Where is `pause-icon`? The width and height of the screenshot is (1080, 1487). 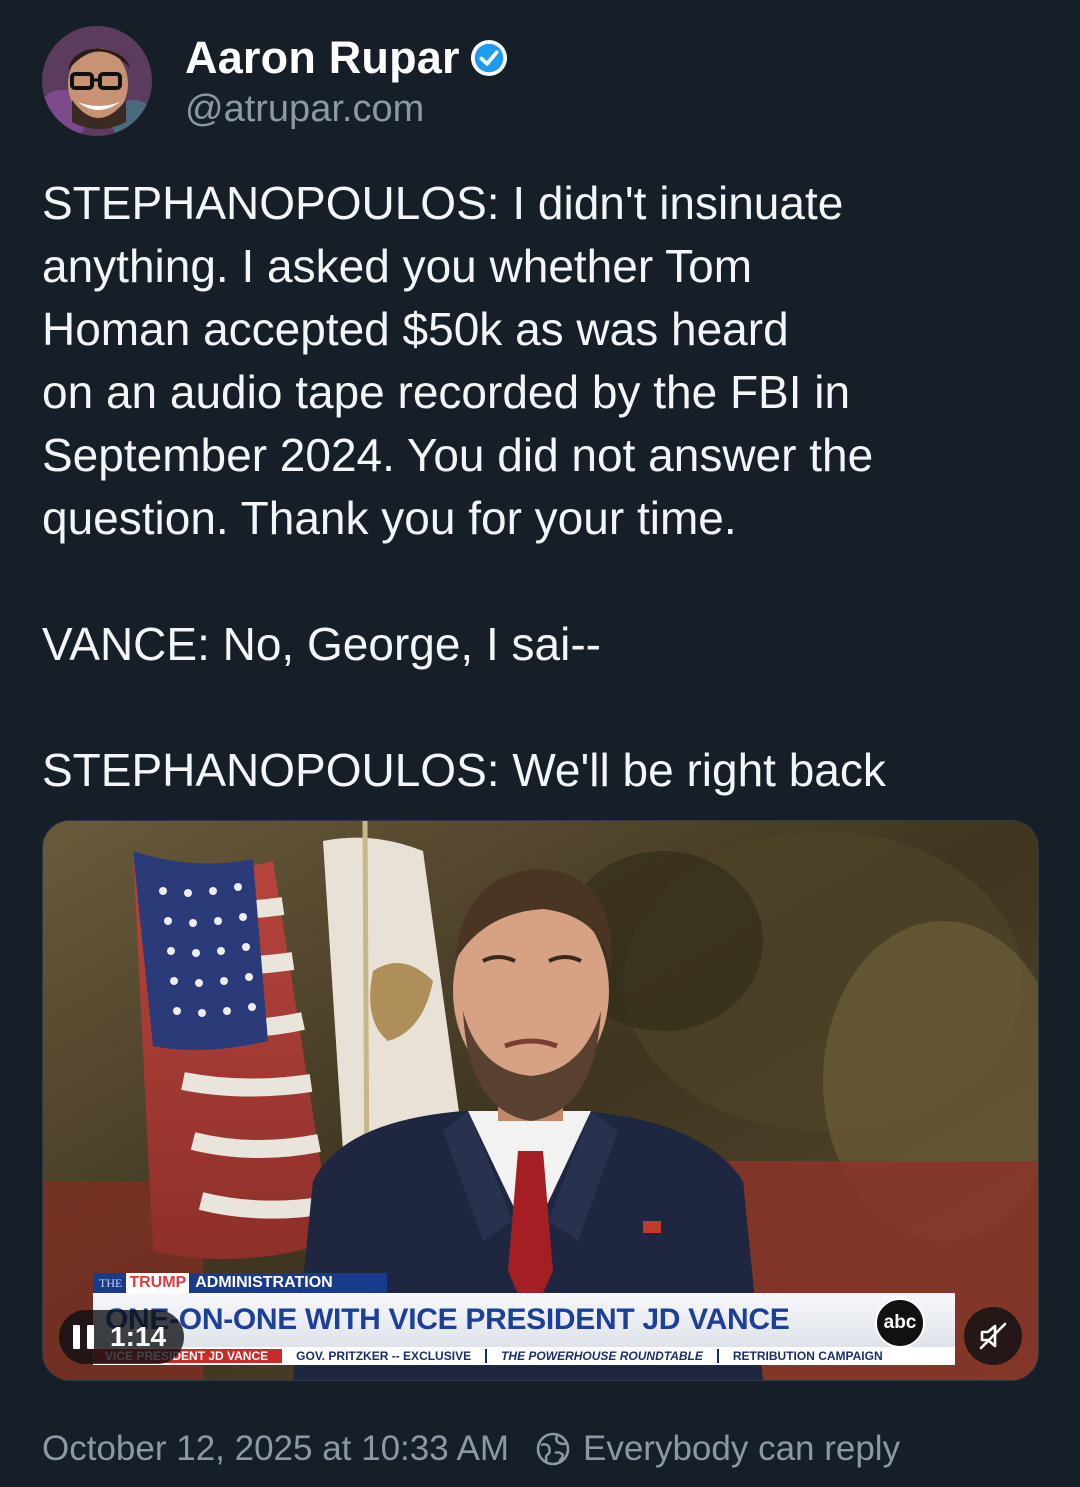
pause-icon is located at coordinates (83, 1337).